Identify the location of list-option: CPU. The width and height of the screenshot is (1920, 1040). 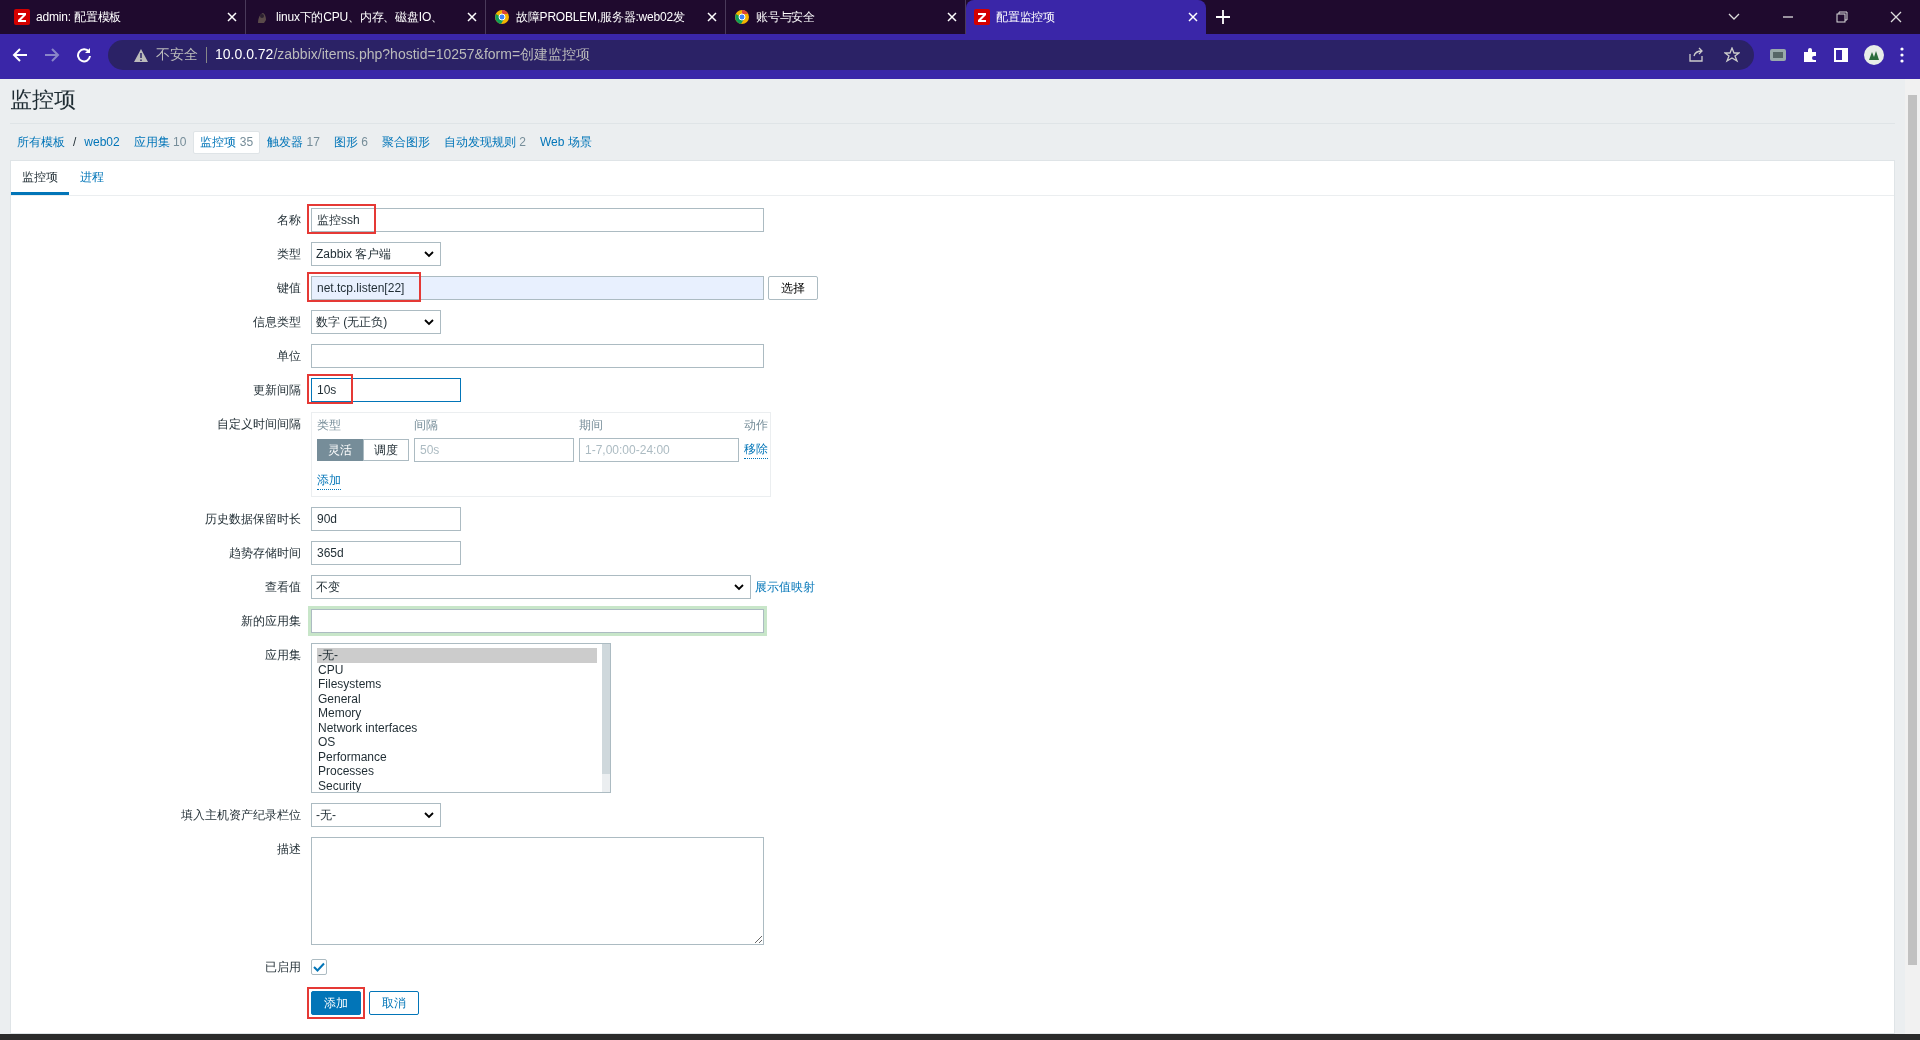
(457, 669).